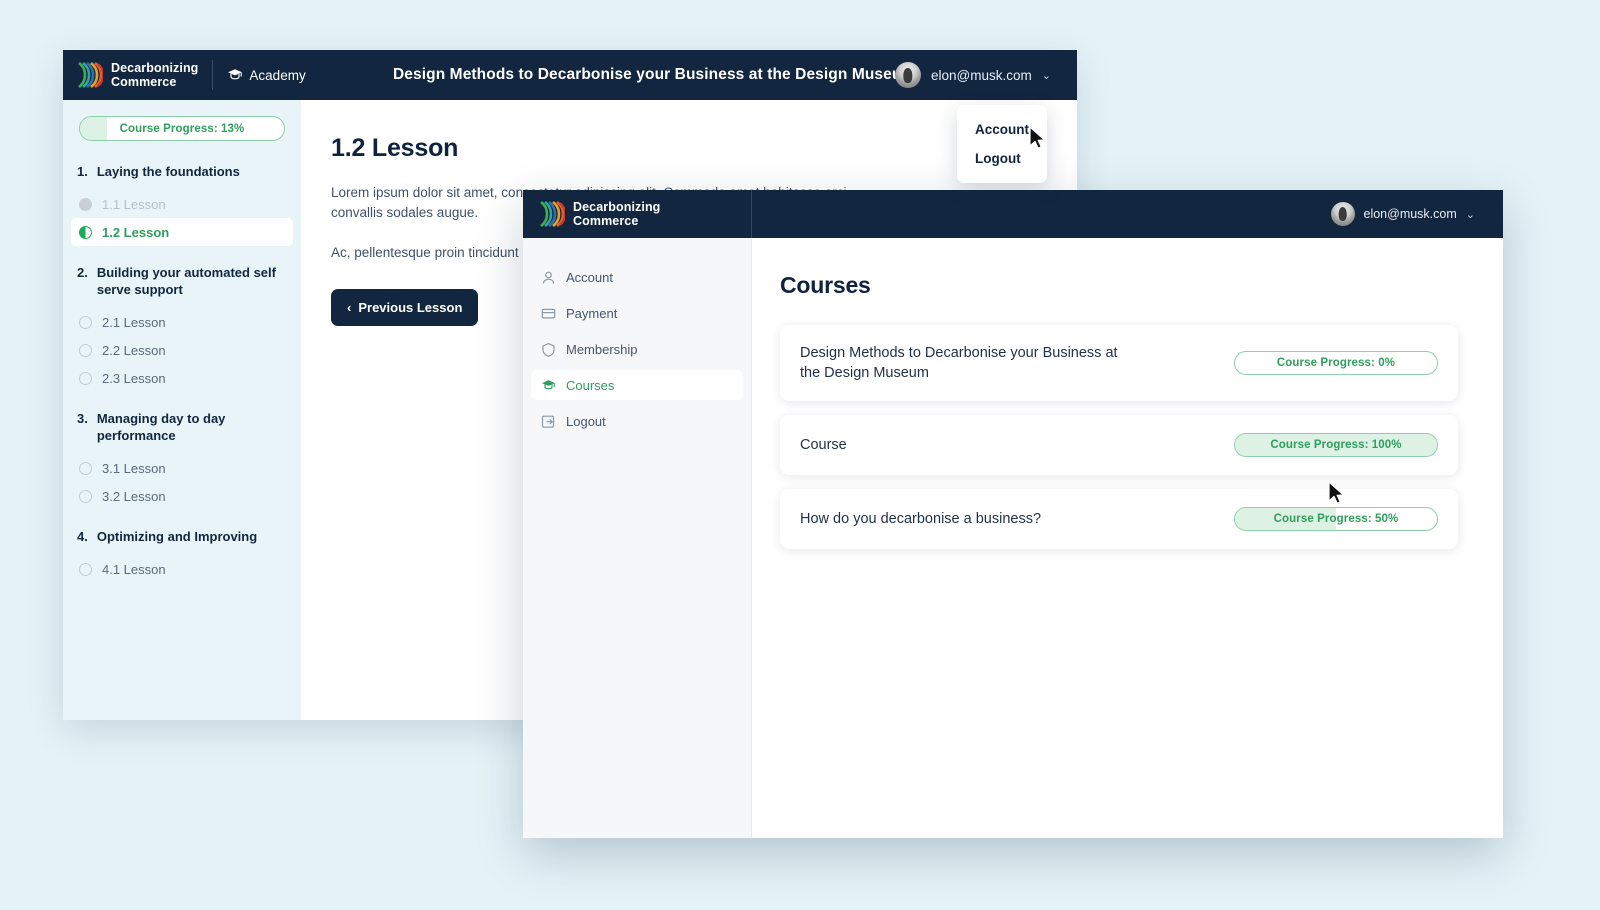  What do you see at coordinates (82, 536) in the screenshot?
I see `chapter-number: 4.` at bounding box center [82, 536].